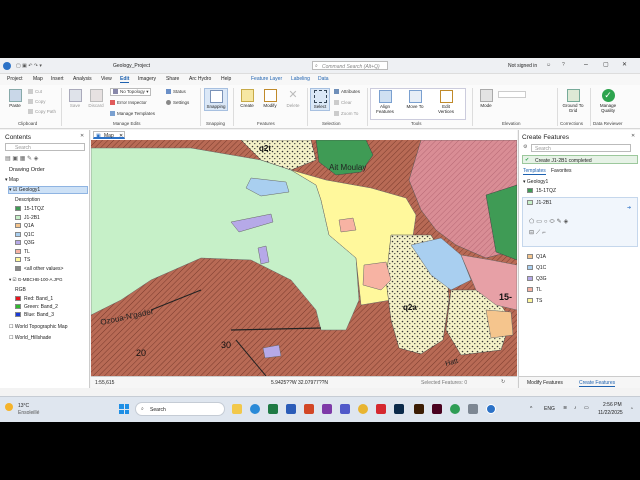 The height and width of the screenshot is (480, 640). What do you see at coordinates (180, 409) in the screenshot?
I see `taskbar-search: ⌕ Search` at bounding box center [180, 409].